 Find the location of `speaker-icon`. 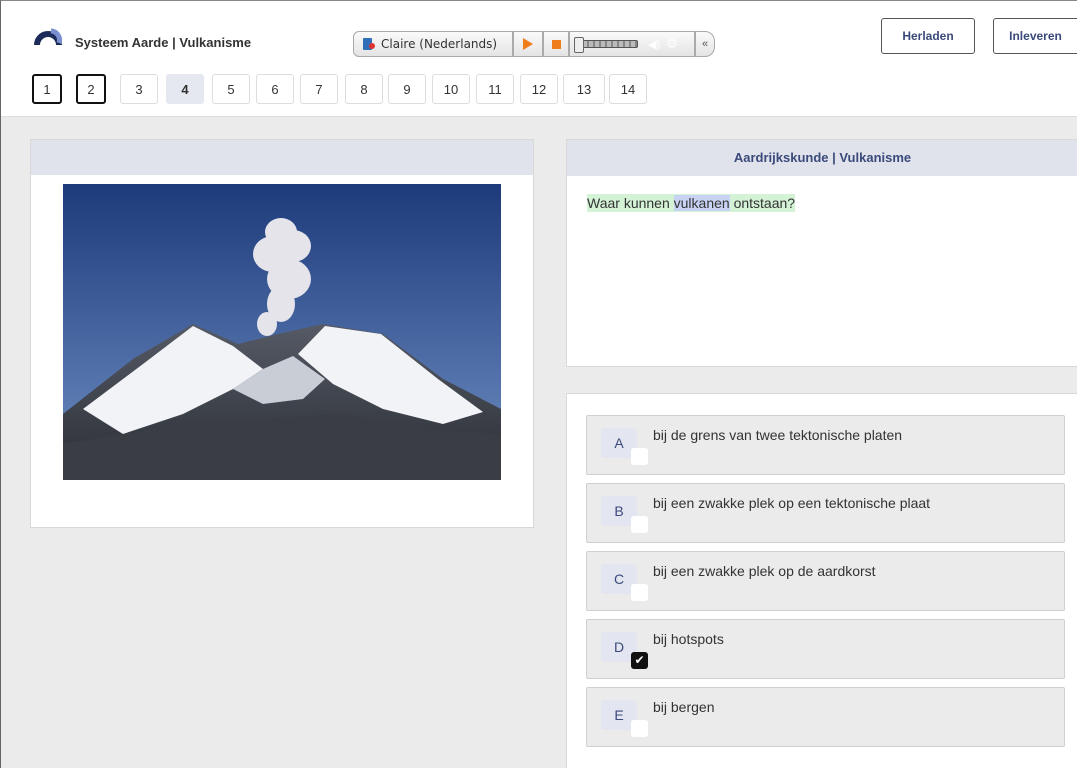

speaker-icon is located at coordinates (369, 44).